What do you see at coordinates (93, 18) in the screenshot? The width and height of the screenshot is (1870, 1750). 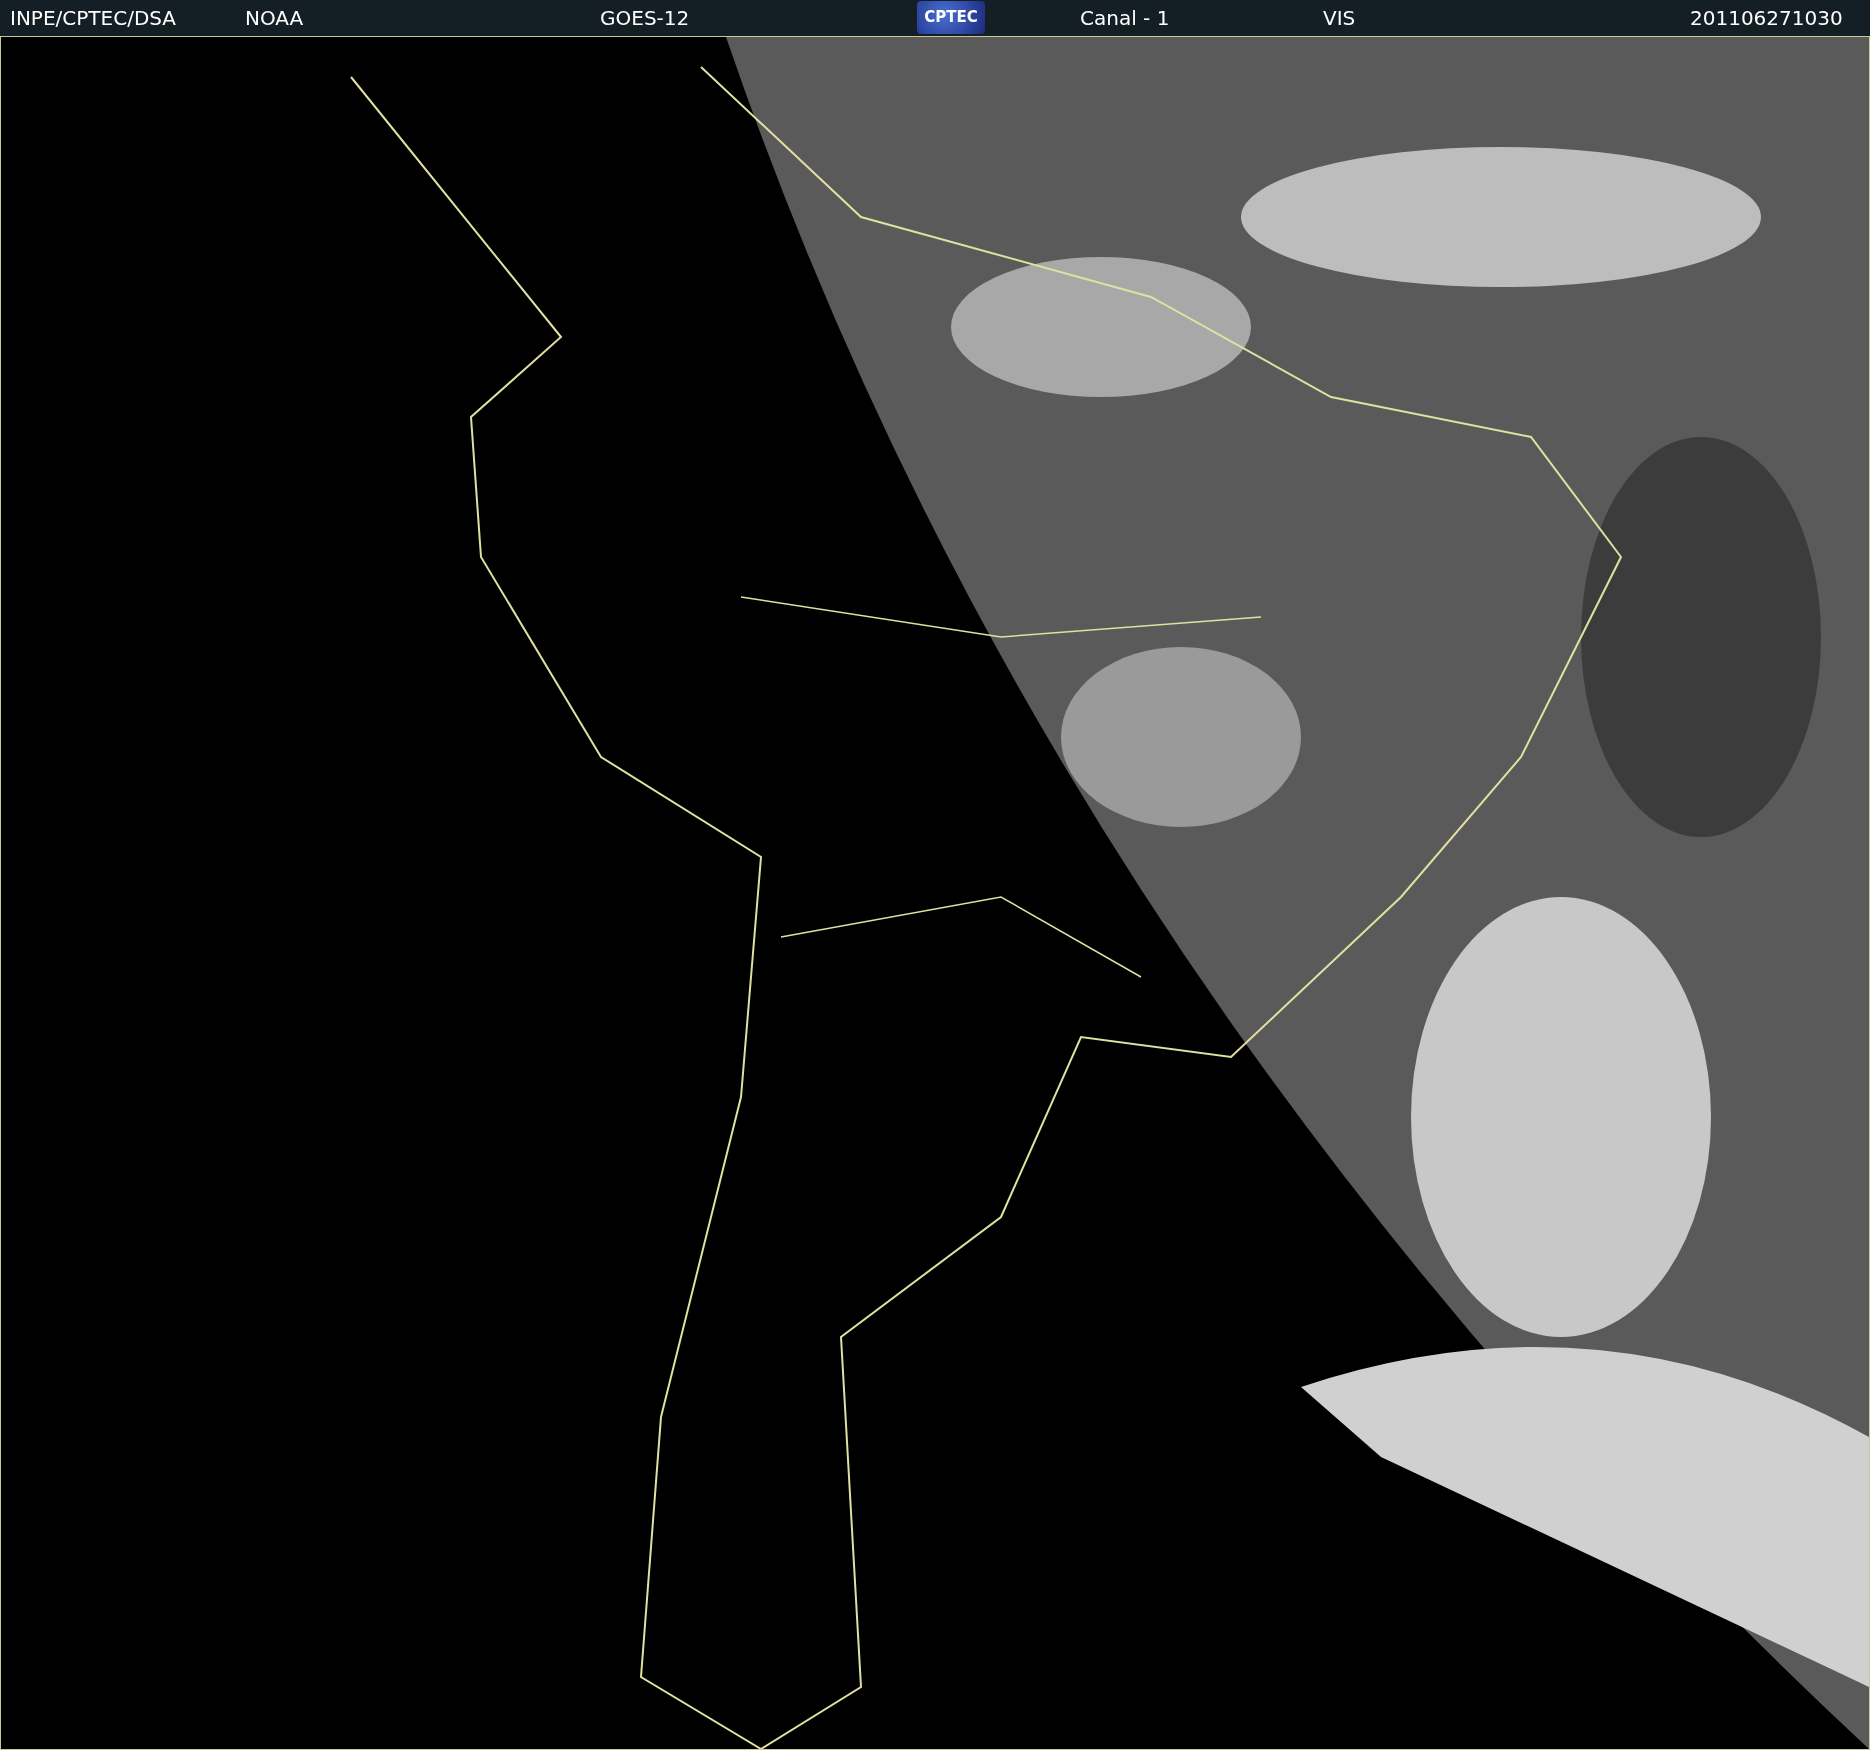 I see `header-label: INPE/CPTEC/DSA` at bounding box center [93, 18].